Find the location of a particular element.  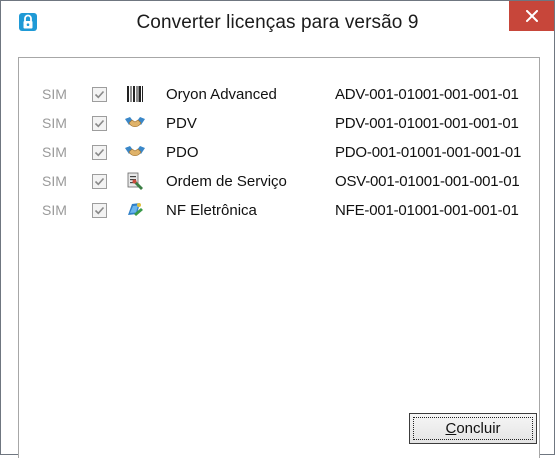

conclude-button-label: Concluir is located at coordinates (473, 428).